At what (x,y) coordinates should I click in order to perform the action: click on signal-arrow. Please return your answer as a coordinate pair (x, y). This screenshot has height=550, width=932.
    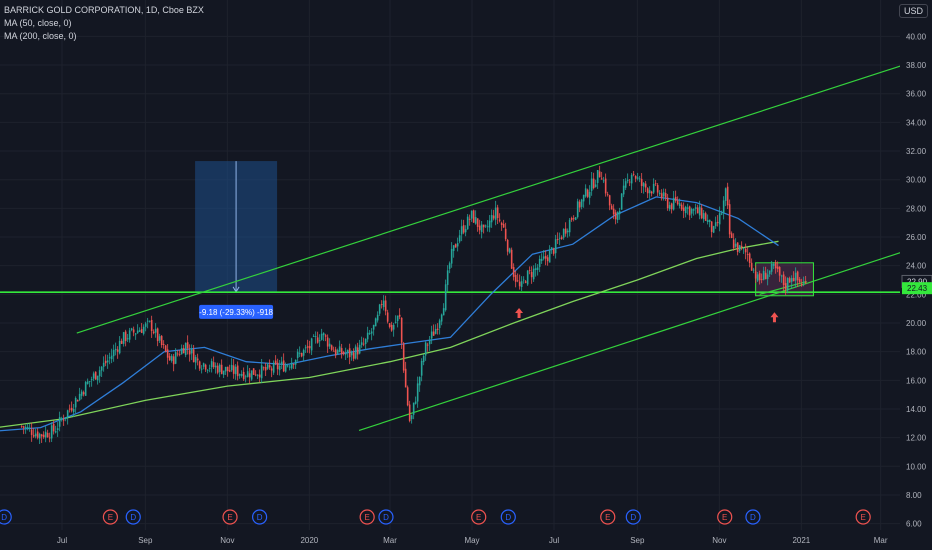
    Looking at the image, I should click on (519, 312).